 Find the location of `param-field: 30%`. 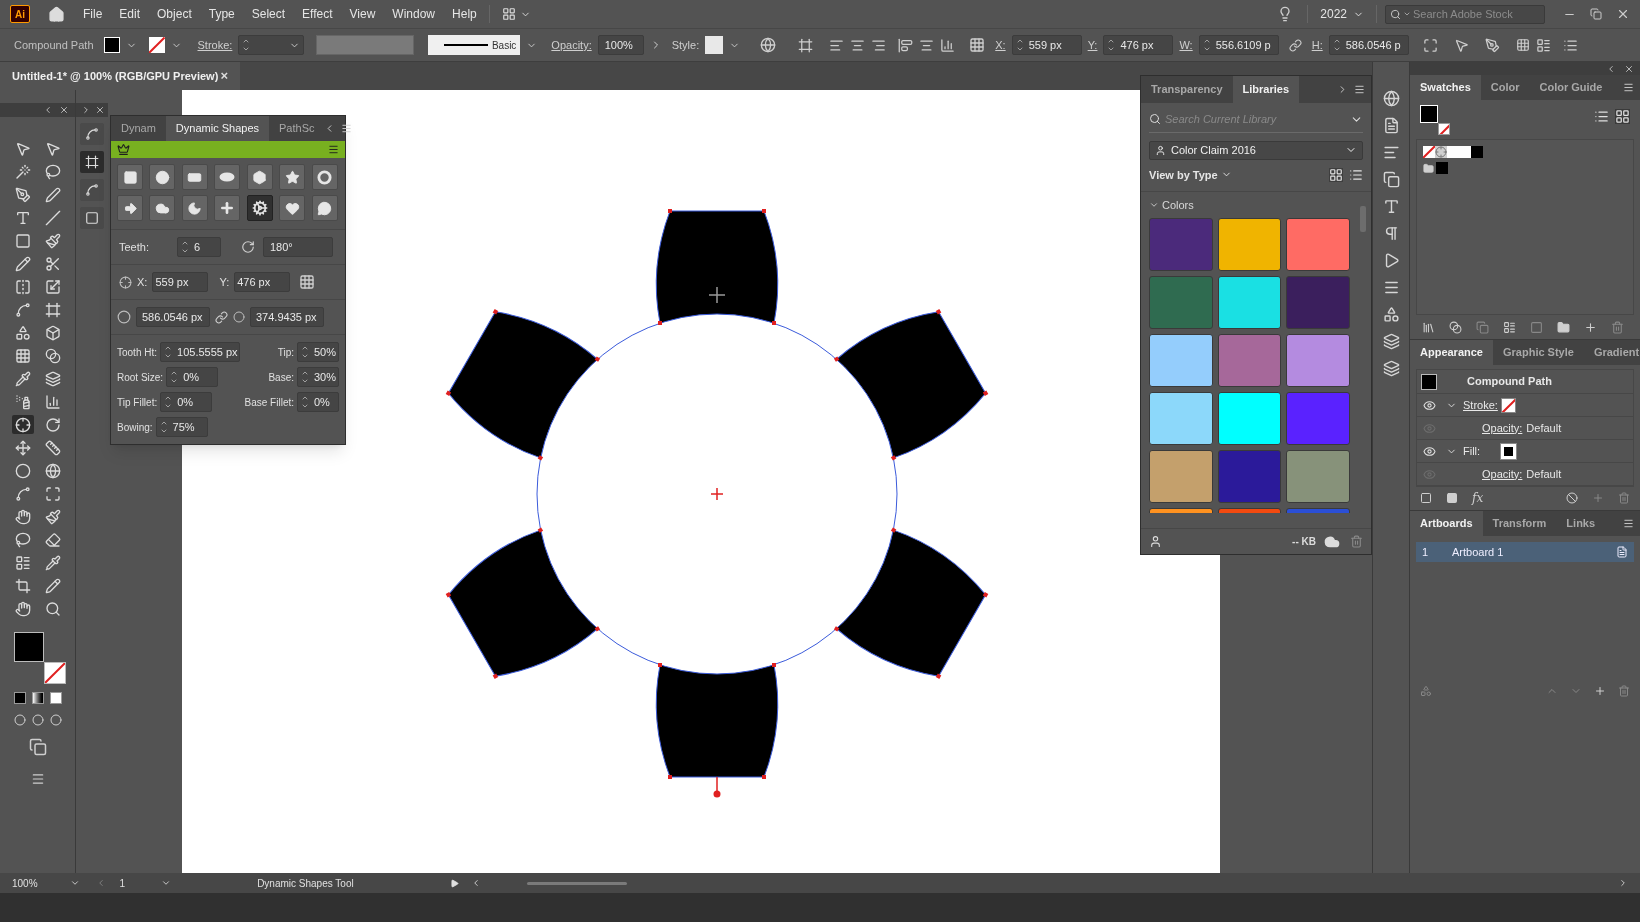

param-field: 30% is located at coordinates (318, 377).